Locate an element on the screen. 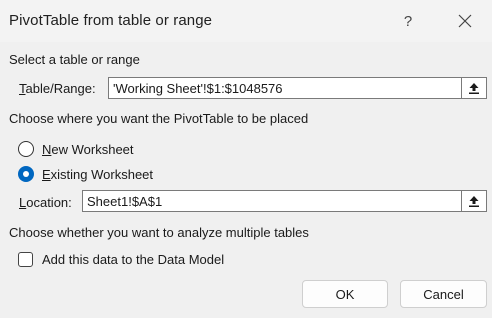 This screenshot has width=492, height=318. dialog-title: PivotTable from table or range is located at coordinates (111, 20).